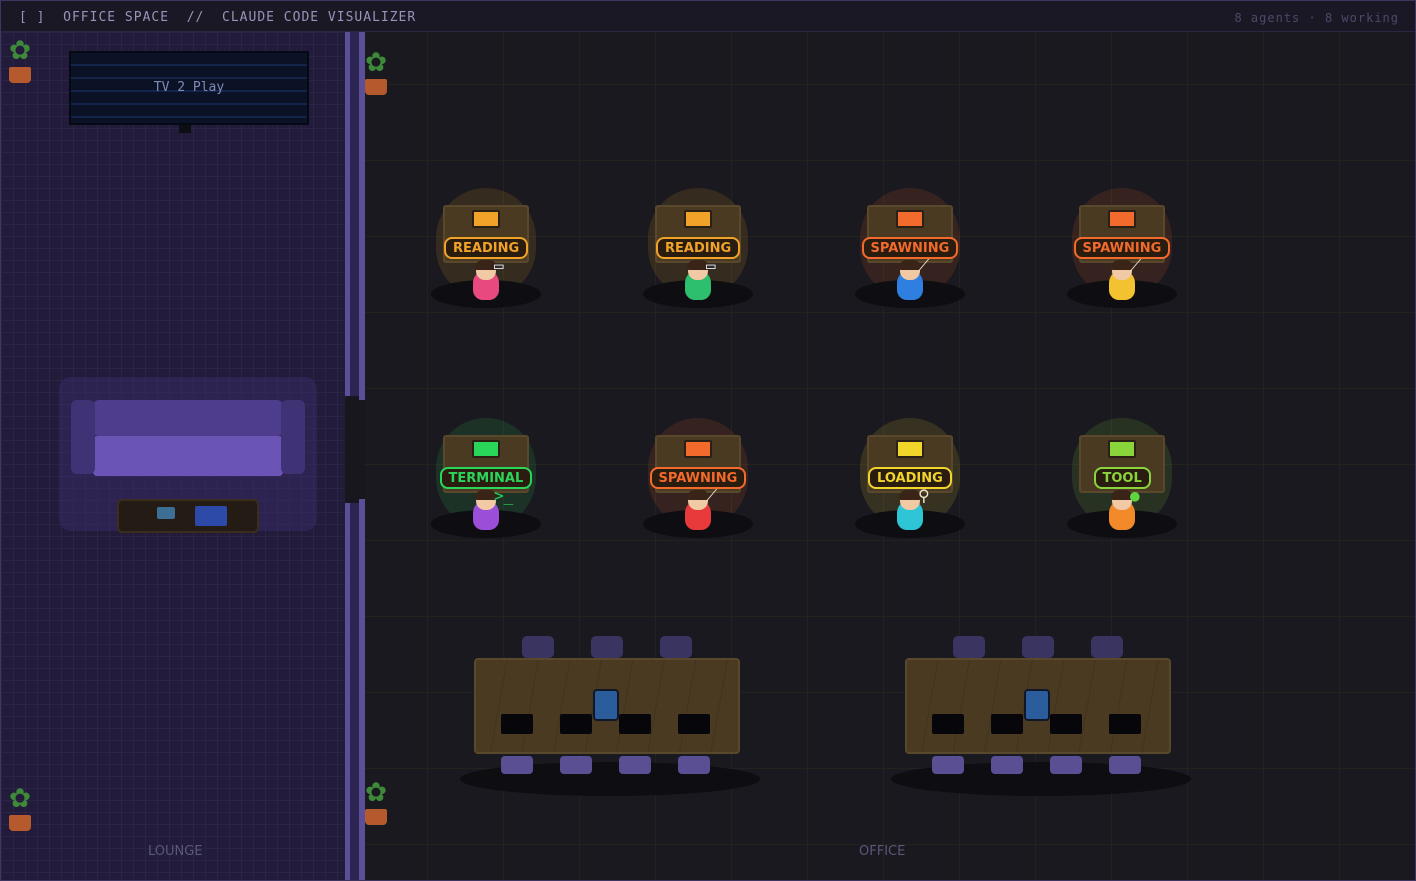 This screenshot has width=1416, height=881. What do you see at coordinates (1361, 18) in the screenshot?
I see `working-count: 8 working` at bounding box center [1361, 18].